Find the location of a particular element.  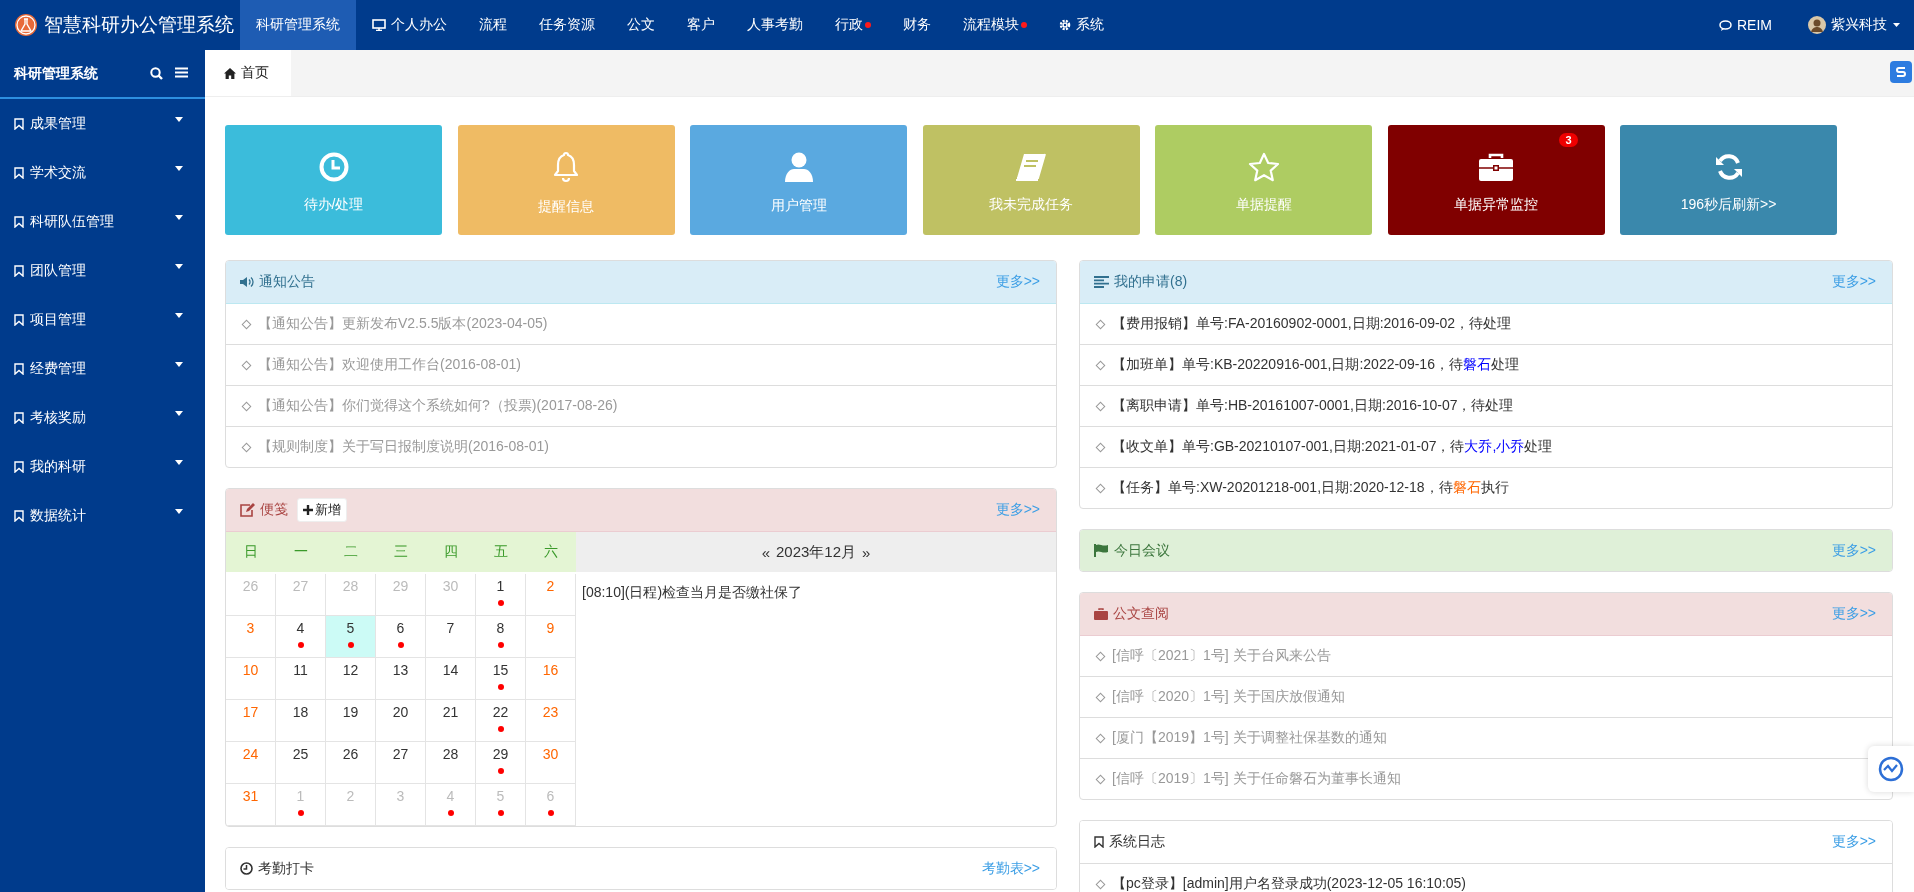

nav-tab: 任务资源 is located at coordinates (567, 25).